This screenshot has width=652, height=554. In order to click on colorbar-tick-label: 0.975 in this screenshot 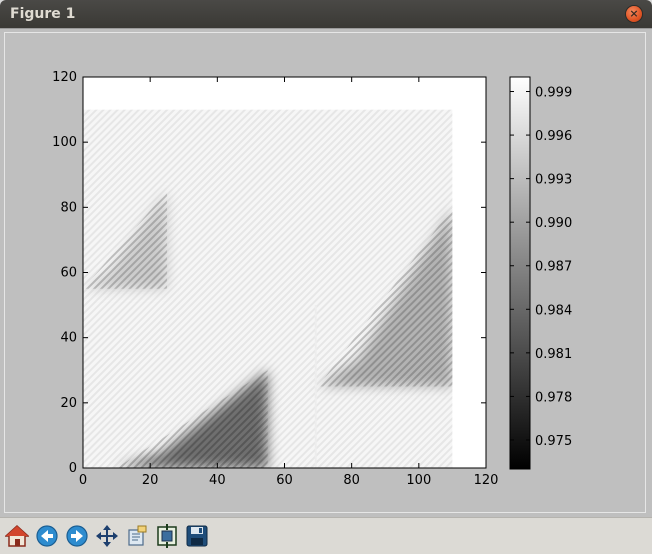, I will do `click(553, 441)`.